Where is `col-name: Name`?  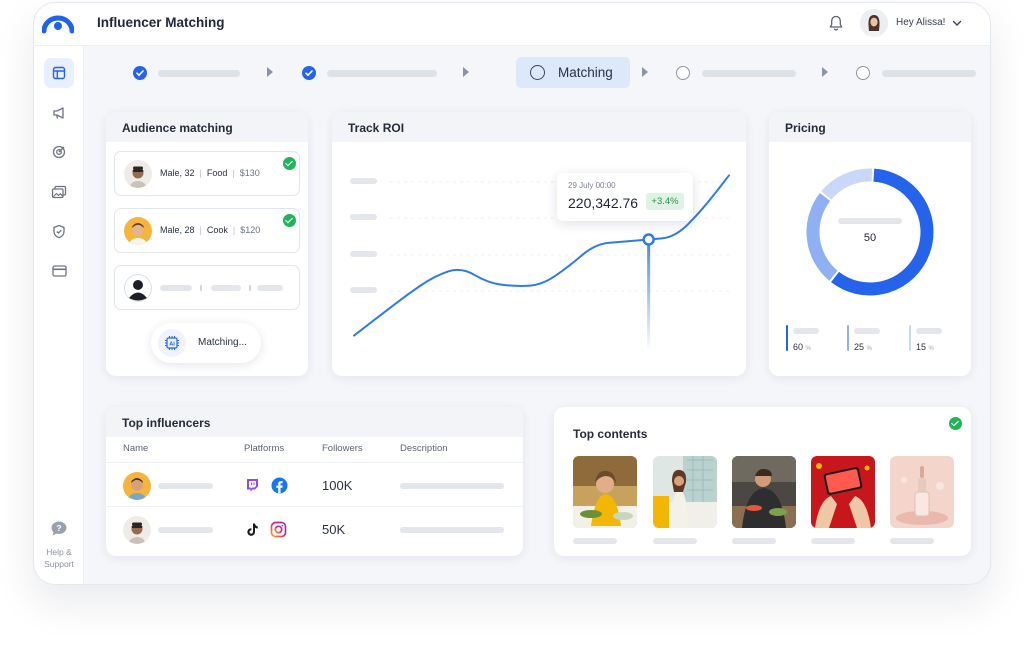 col-name: Name is located at coordinates (136, 448).